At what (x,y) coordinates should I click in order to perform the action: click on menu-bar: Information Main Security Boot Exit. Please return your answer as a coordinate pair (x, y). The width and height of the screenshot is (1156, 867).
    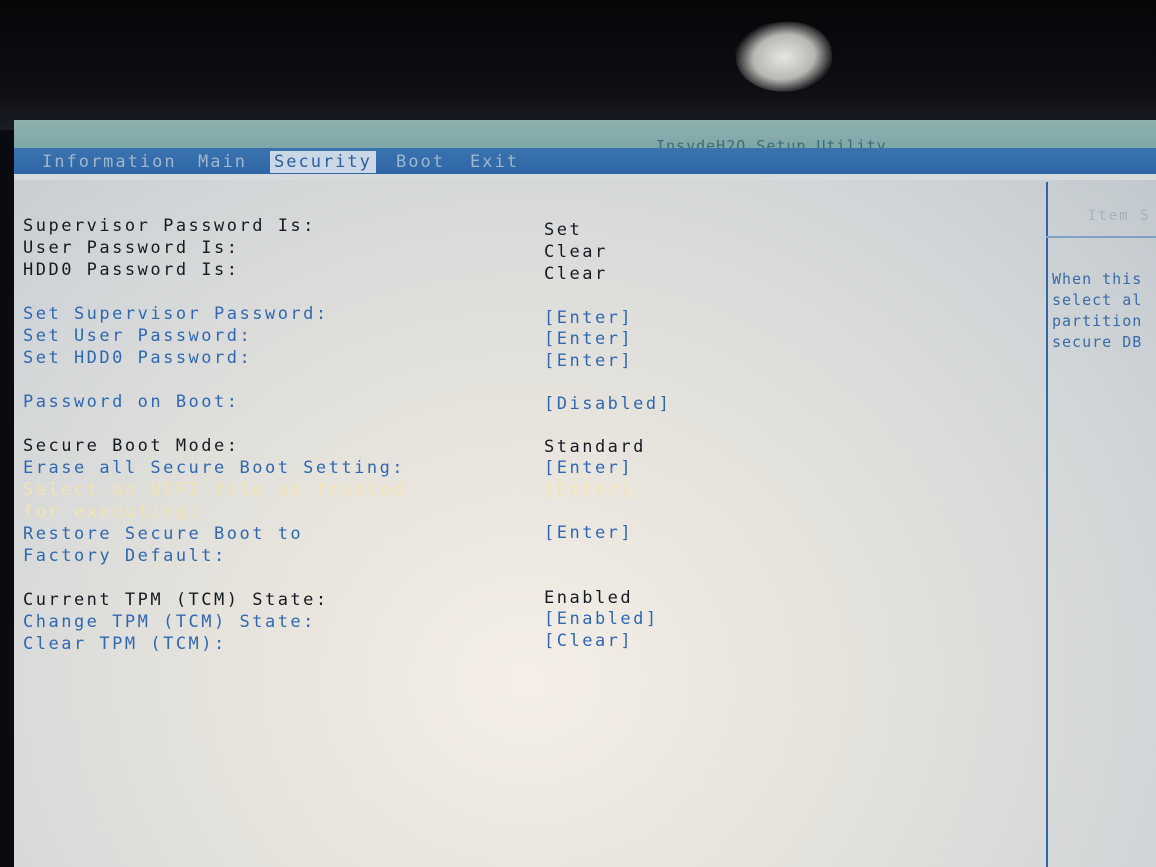
    Looking at the image, I should click on (585, 161).